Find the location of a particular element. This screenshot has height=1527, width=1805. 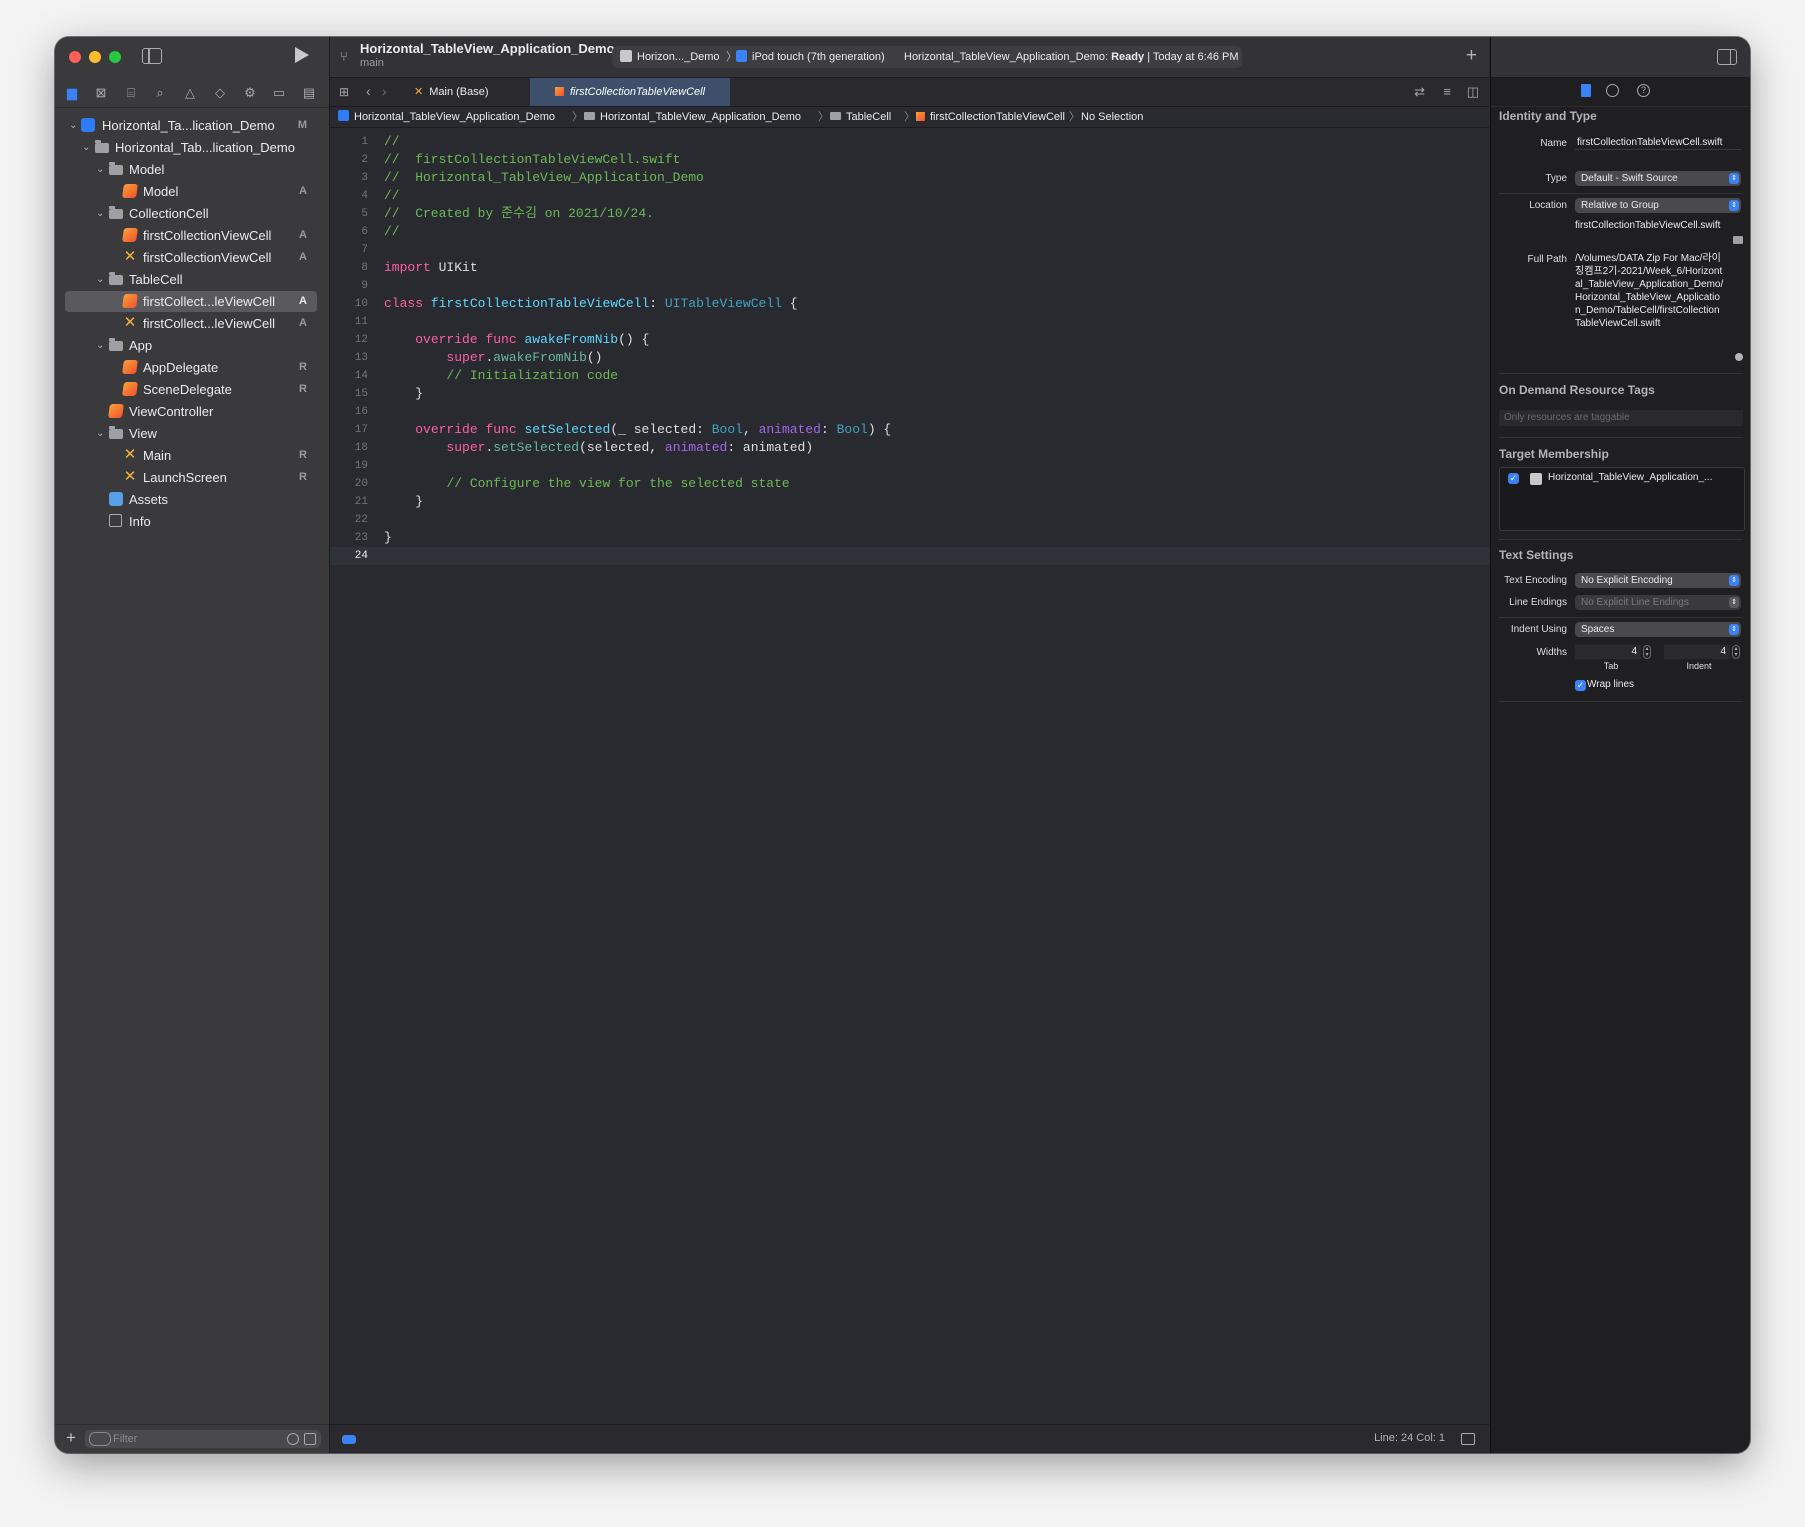

history-inspector-icon is located at coordinates (1612, 90).